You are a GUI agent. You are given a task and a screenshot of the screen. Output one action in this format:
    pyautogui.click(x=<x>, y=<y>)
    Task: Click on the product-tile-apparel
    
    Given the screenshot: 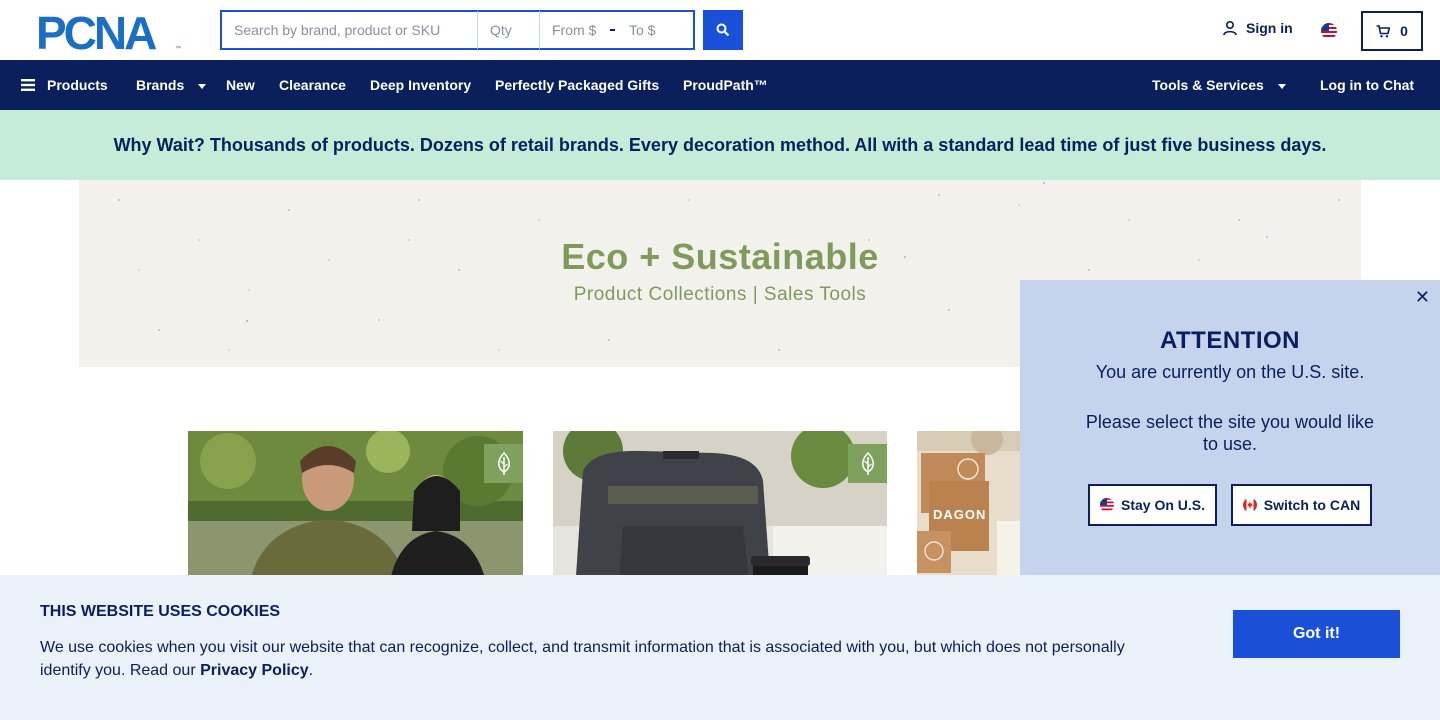 What is the action you would take?
    pyautogui.click(x=355, y=511)
    